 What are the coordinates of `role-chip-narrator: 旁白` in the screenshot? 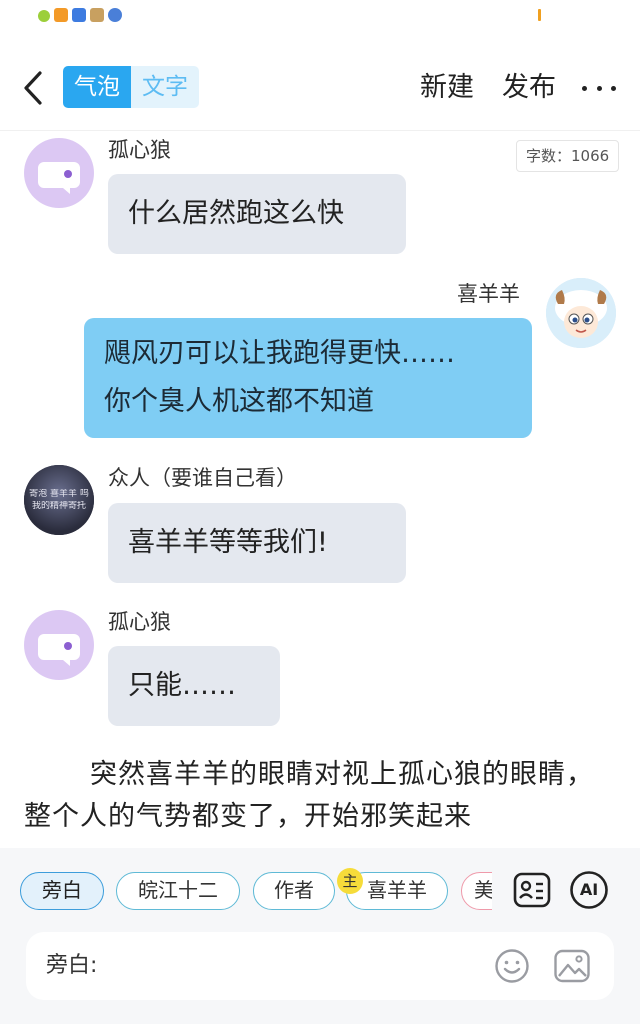 It's located at (62, 891).